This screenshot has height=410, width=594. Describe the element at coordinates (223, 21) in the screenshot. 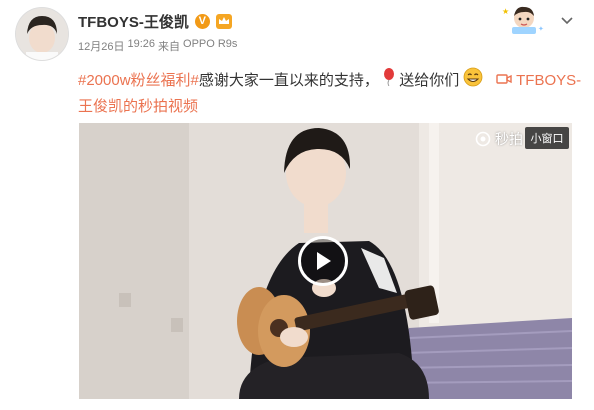

I see `vip-crown-icon` at that location.